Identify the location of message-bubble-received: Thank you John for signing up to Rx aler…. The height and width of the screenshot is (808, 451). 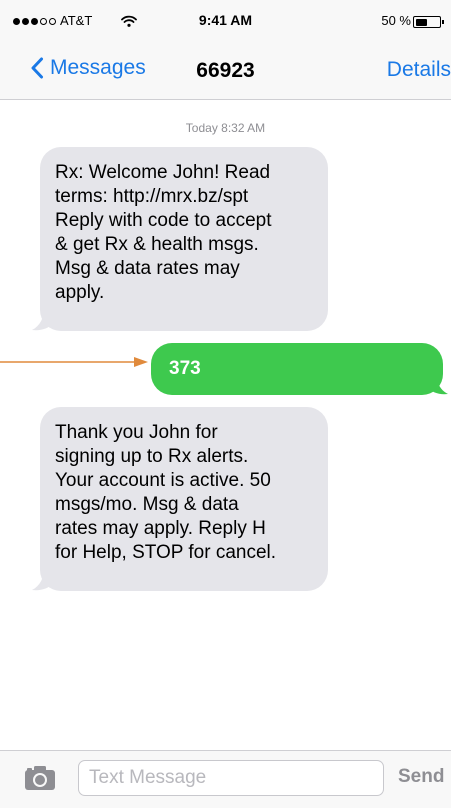
(184, 499).